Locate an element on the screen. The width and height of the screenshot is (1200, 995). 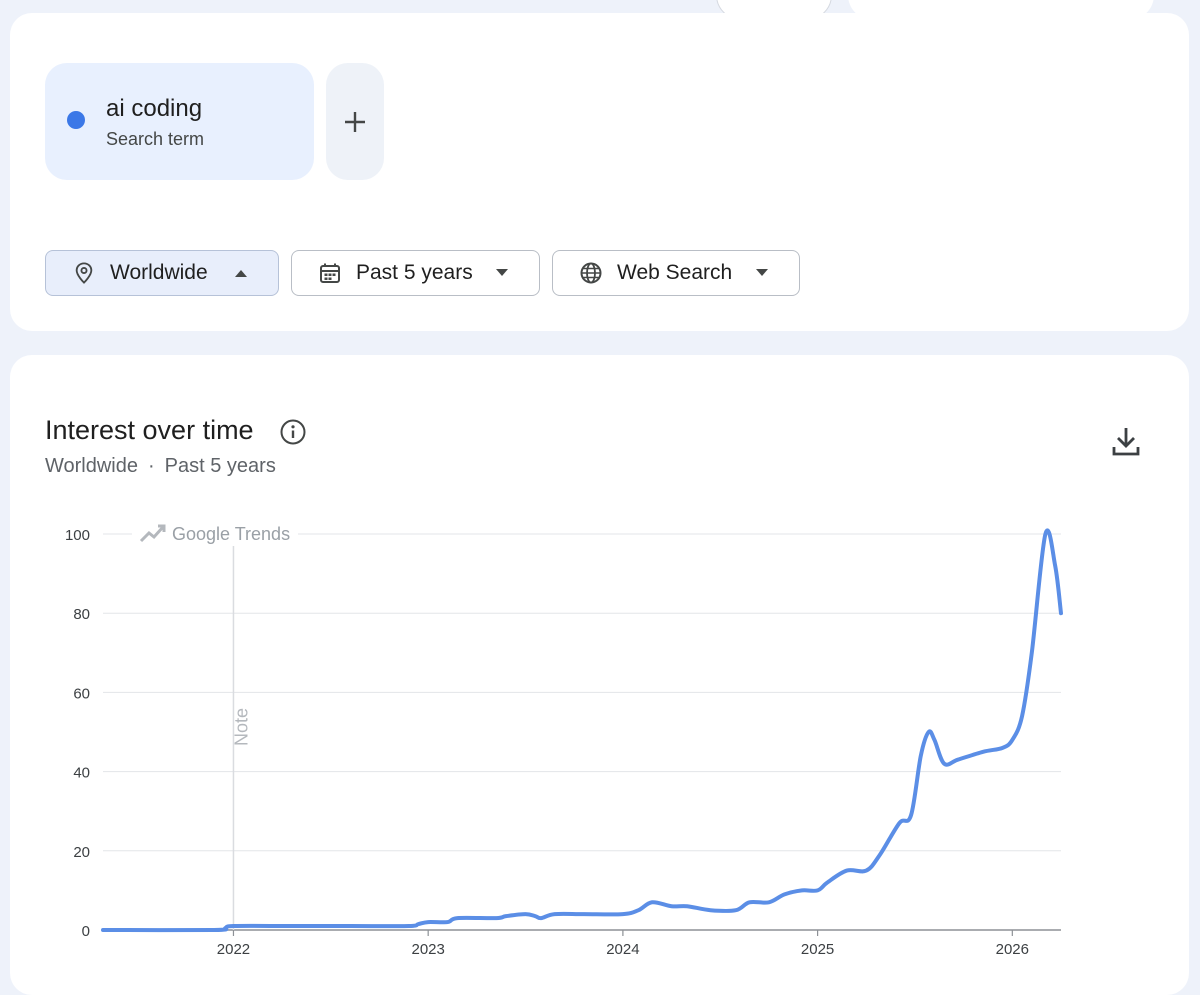
y-tick-label: 80 is located at coordinates (81, 614).